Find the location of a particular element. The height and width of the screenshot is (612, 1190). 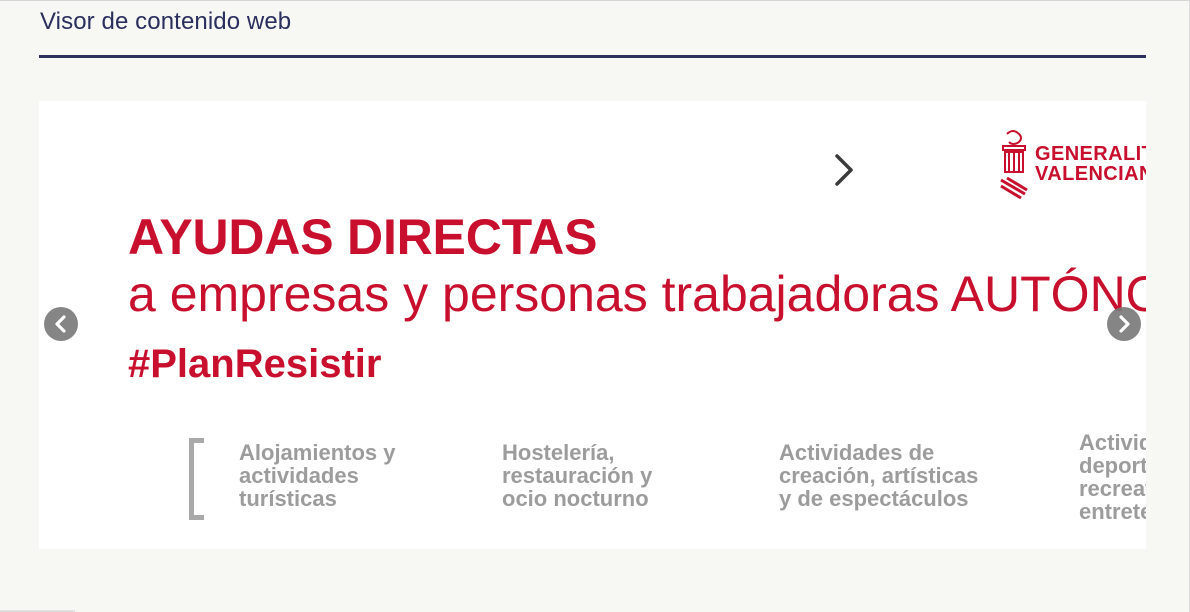

bracket-decoration is located at coordinates (196, 479).